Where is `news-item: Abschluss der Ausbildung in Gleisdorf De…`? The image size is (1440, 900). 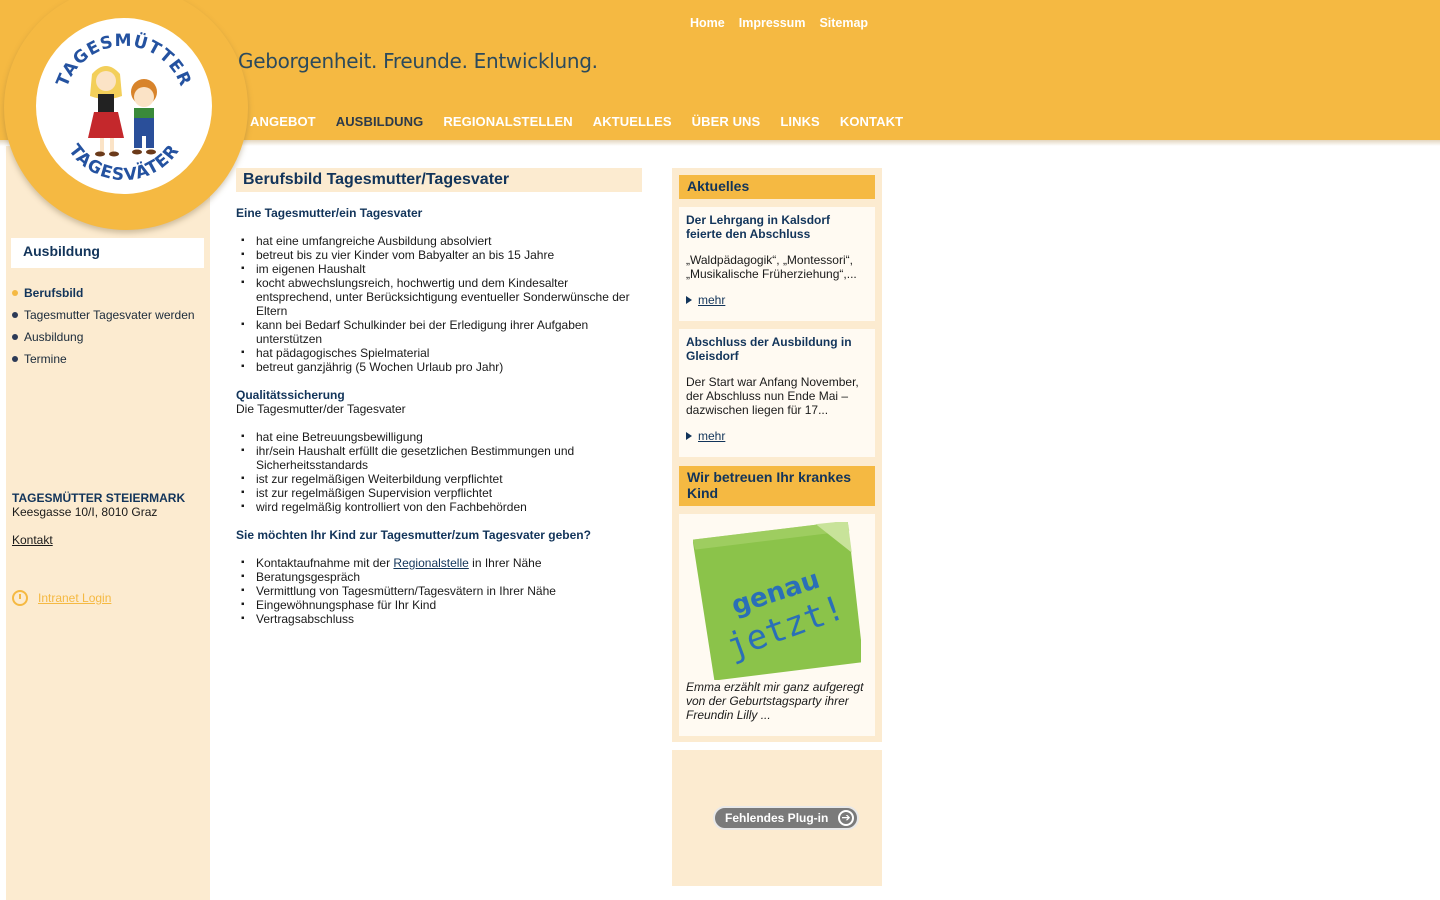 news-item: Abschluss der Ausbildung in Gleisdorf De… is located at coordinates (777, 393).